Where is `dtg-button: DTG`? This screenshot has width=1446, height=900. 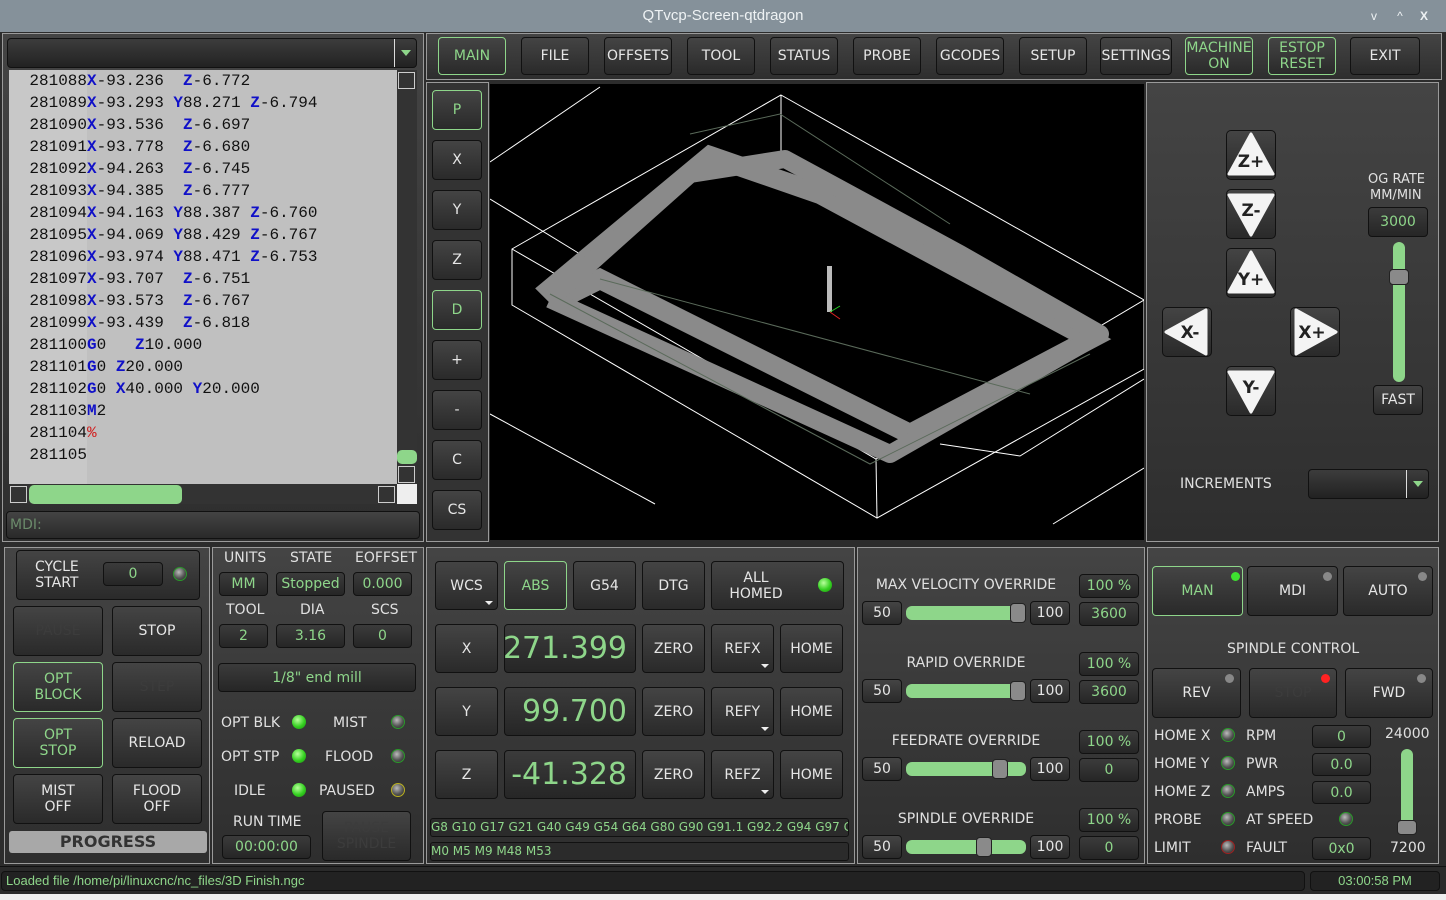
dtg-button: DTG is located at coordinates (673, 585).